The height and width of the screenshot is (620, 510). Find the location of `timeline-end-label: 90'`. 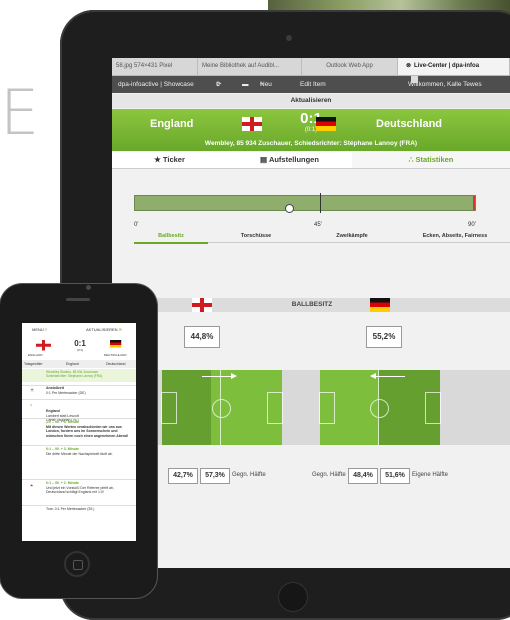

timeline-end-label: 90' is located at coordinates (472, 225).